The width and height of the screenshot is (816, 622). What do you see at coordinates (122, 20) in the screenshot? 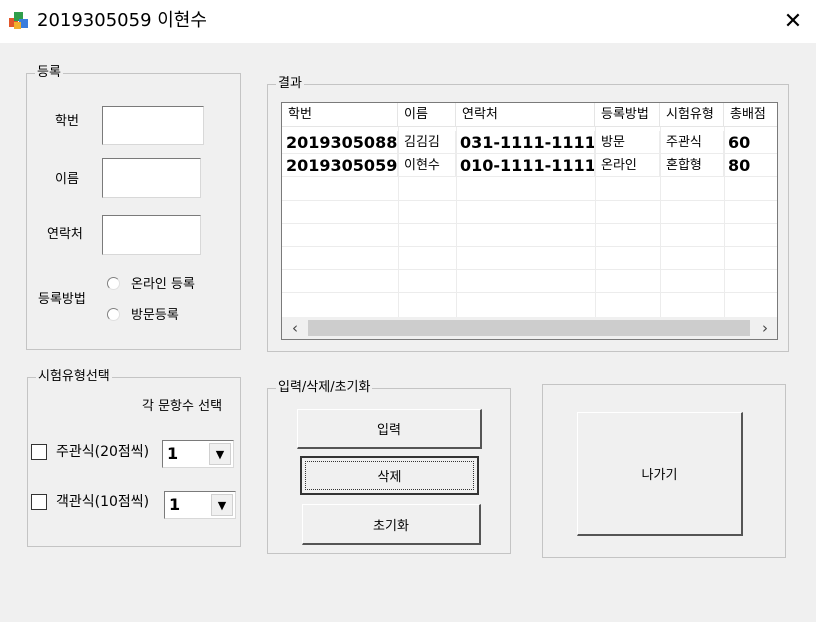
I see `window-title: 2019305059 이현수` at bounding box center [122, 20].